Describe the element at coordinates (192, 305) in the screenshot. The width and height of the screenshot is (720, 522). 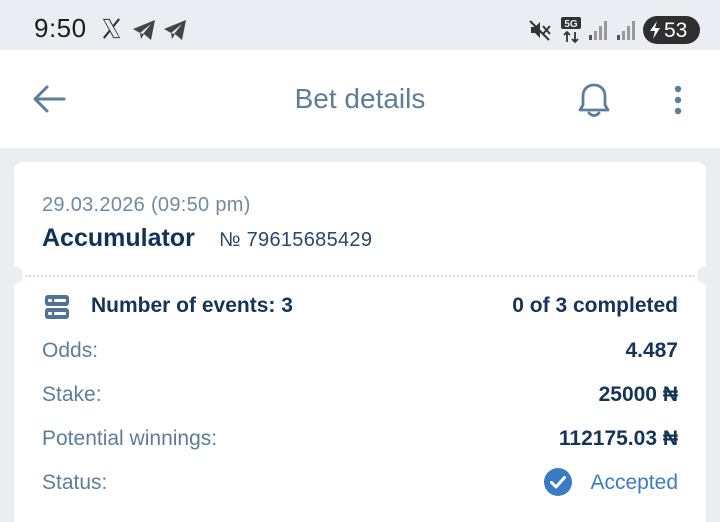
I see `events-count: Number of events: 3` at that location.